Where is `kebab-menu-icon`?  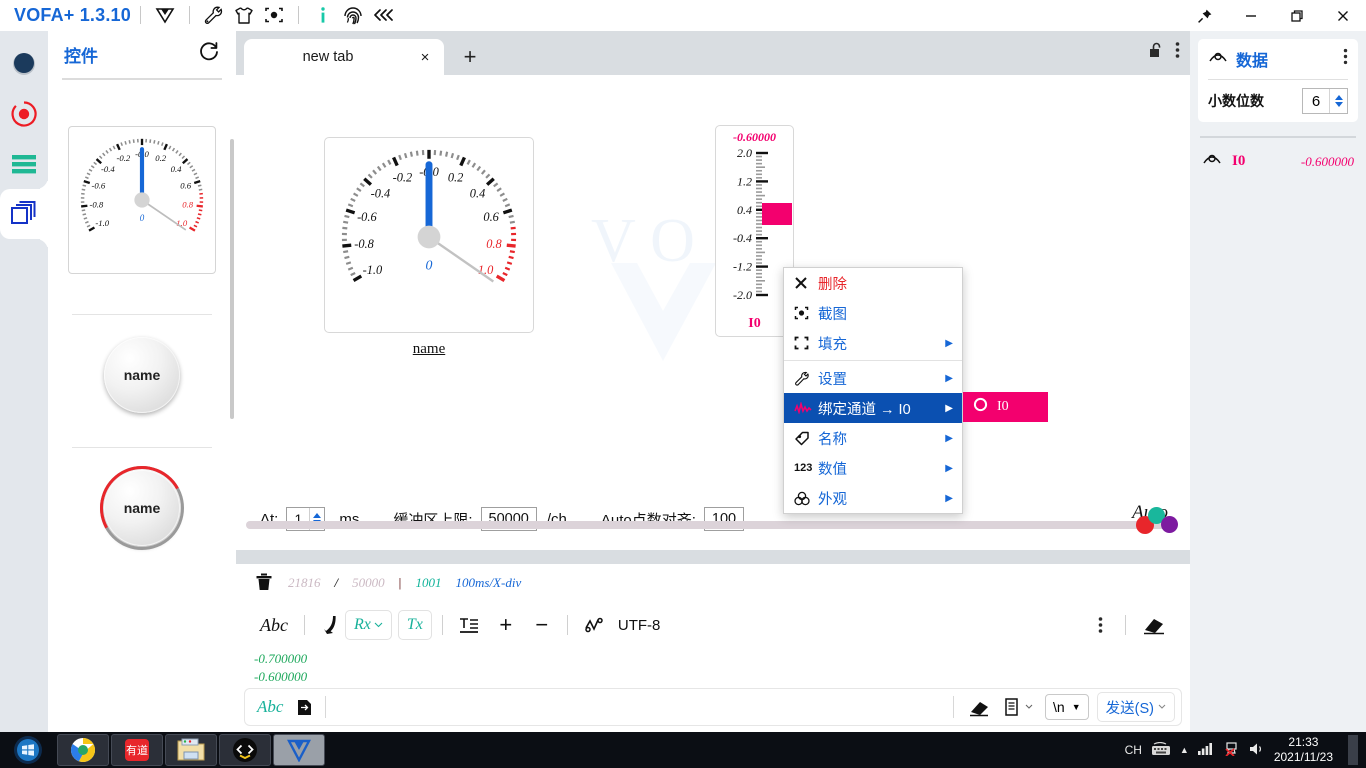 kebab-menu-icon is located at coordinates (1177, 50).